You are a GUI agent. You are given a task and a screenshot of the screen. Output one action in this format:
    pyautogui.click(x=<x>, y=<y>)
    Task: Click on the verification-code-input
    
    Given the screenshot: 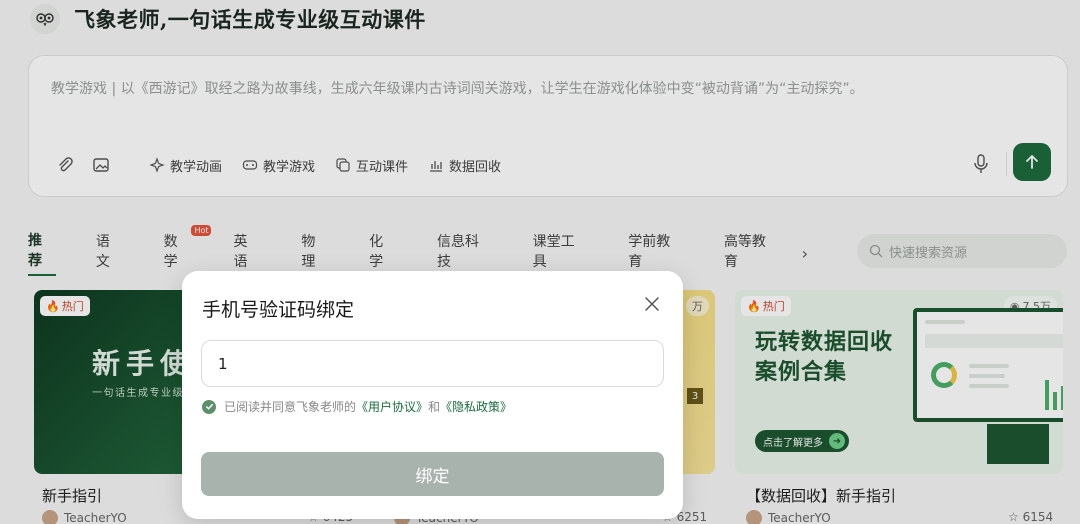 What is the action you would take?
    pyautogui.click(x=432, y=363)
    